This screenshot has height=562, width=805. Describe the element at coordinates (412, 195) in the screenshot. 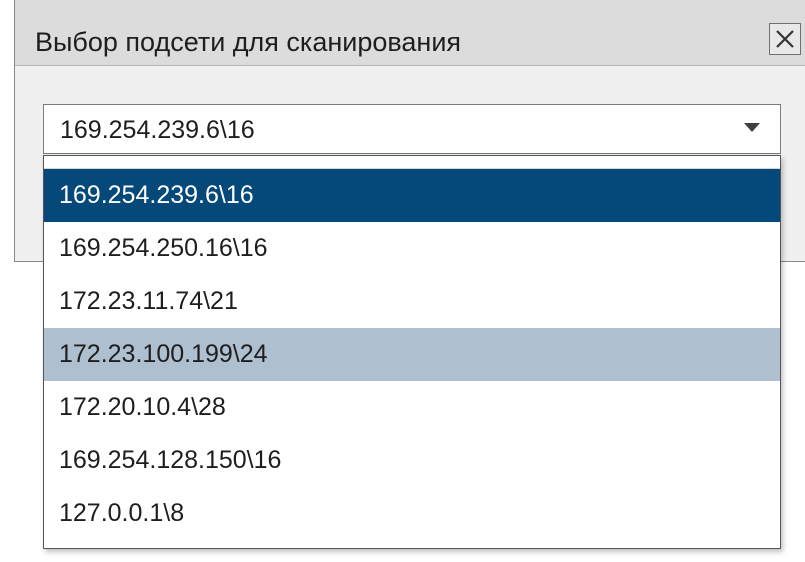

I see `subnet-option: 169.254.239.6\16` at that location.